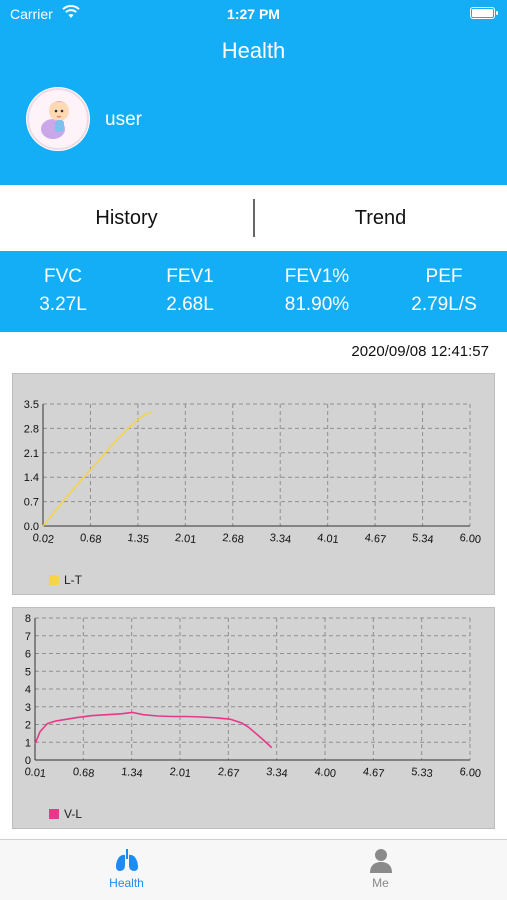  I want to click on tabbar-health-label: Health, so click(126, 883).